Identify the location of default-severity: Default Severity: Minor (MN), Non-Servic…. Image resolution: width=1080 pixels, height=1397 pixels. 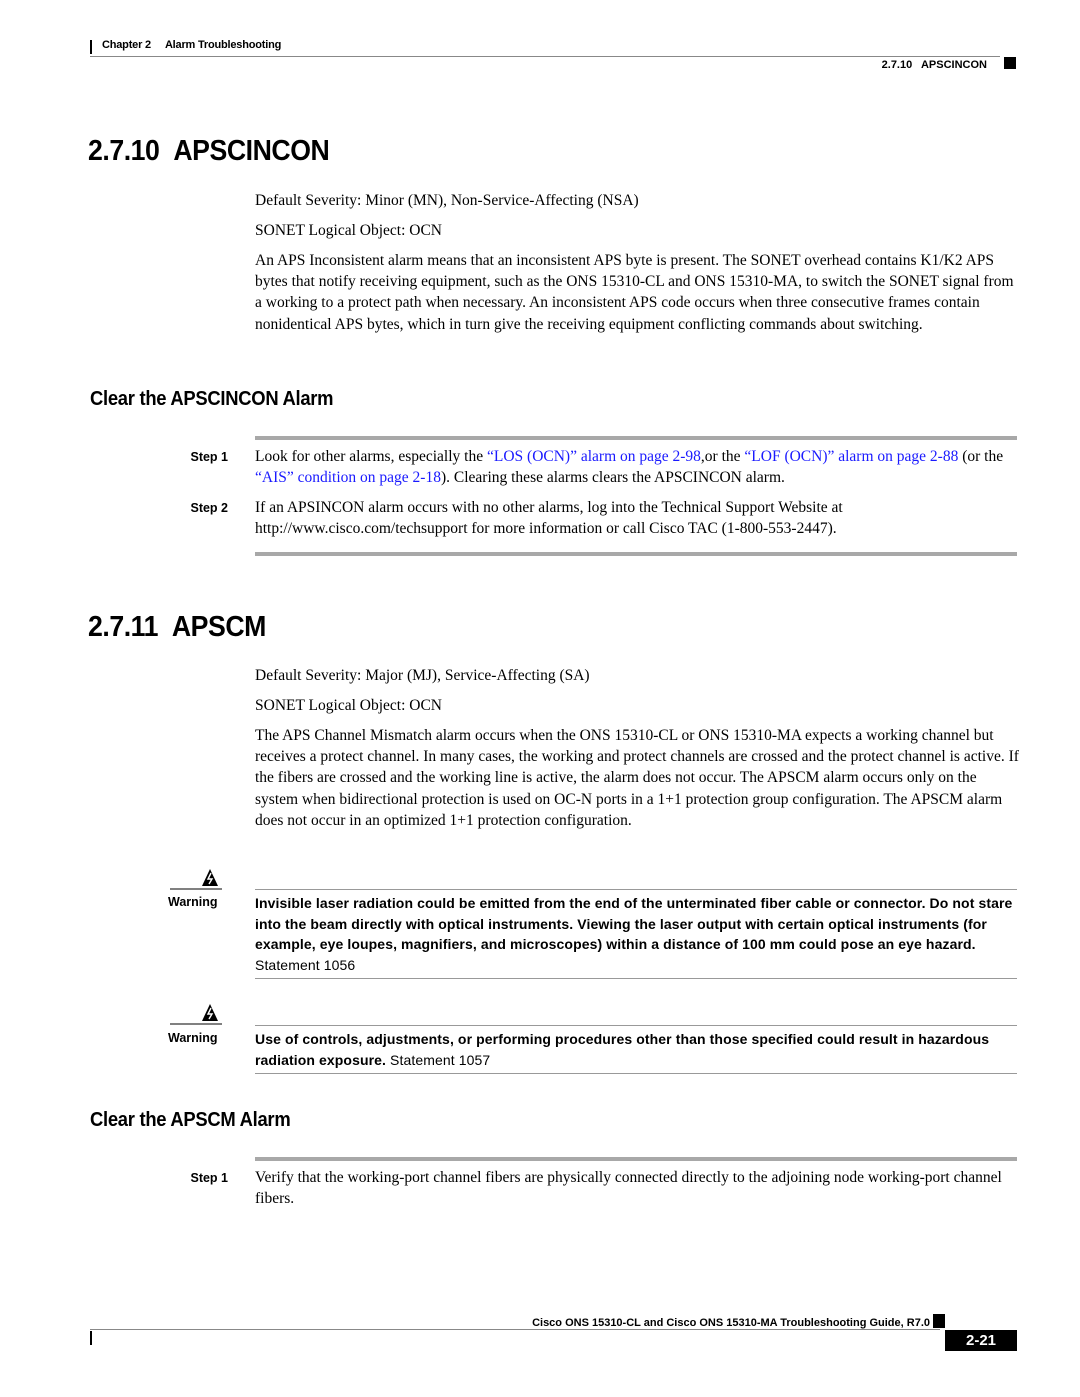
(447, 200).